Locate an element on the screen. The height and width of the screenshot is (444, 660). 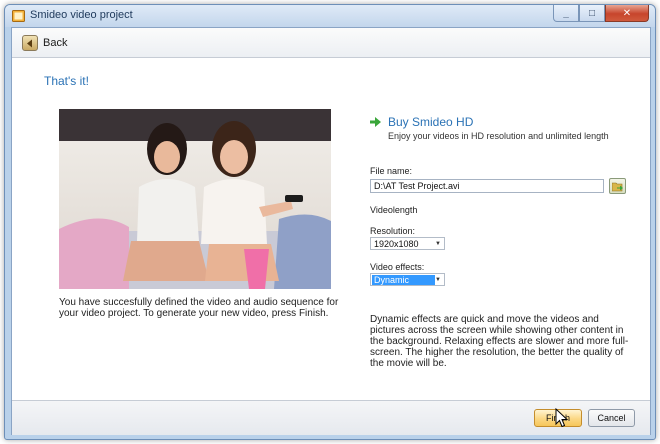
app-icon is located at coordinates (18, 16).